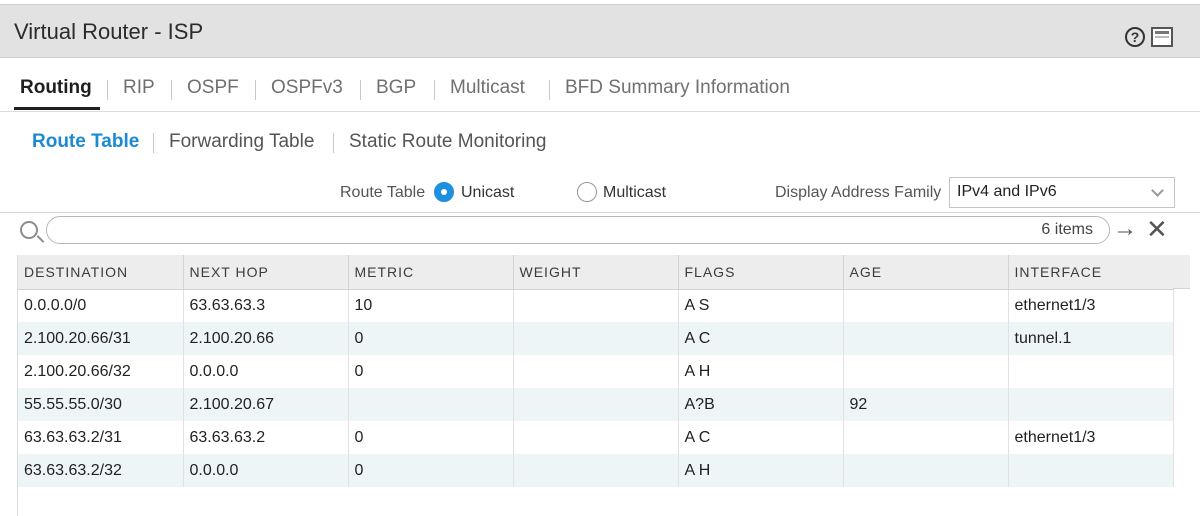  Describe the element at coordinates (926, 272) in the screenshot. I see `column-header-age: AGE` at that location.